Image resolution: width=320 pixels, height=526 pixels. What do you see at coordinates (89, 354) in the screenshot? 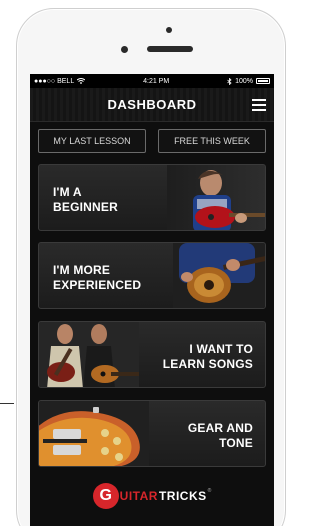
I see `band-guitarists-image` at bounding box center [89, 354].